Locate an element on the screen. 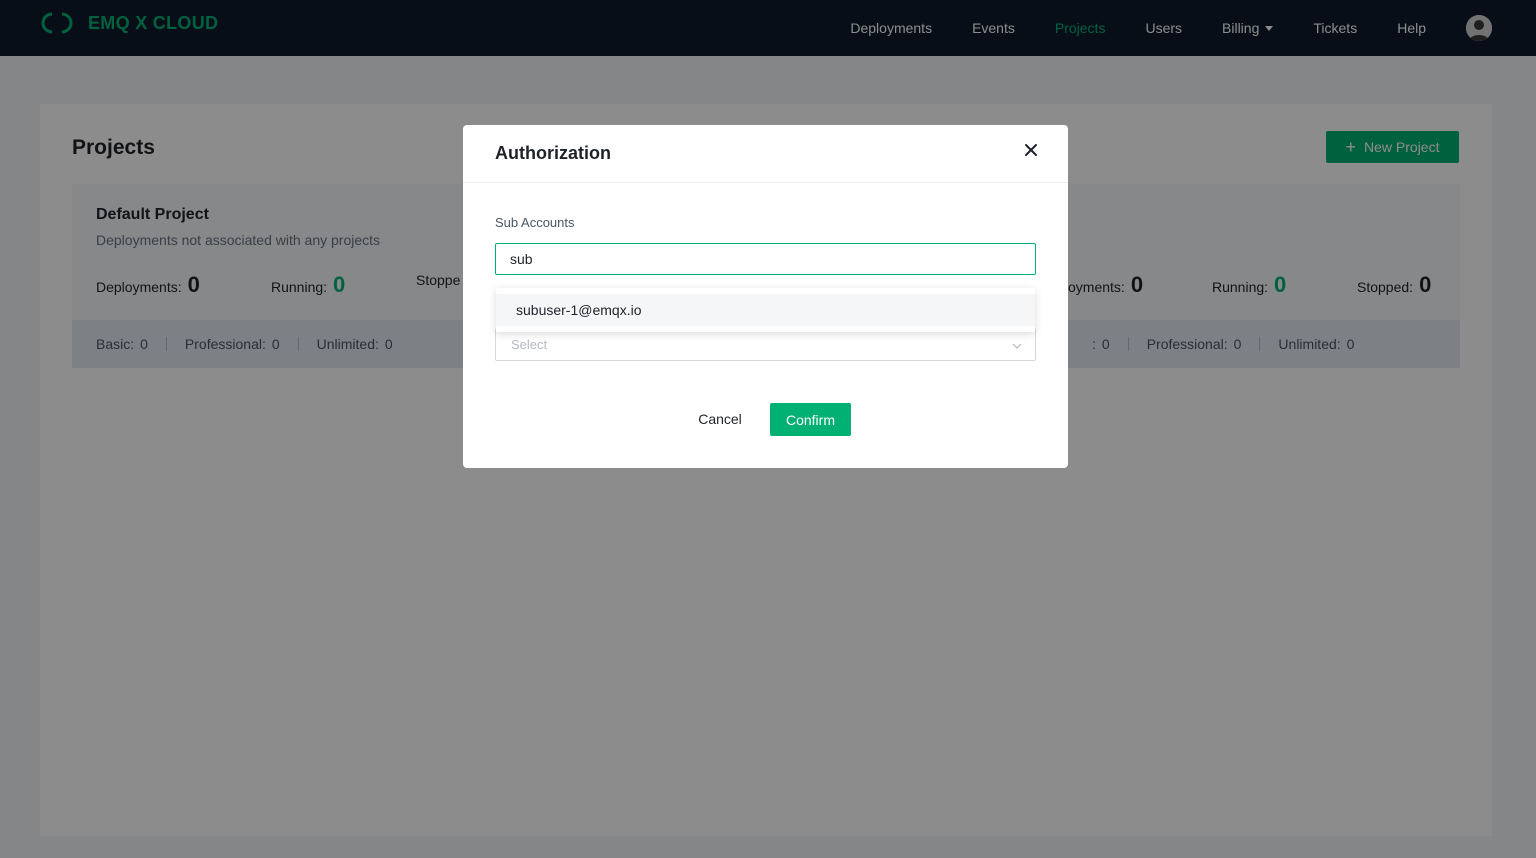 The height and width of the screenshot is (858, 1536). sub-accounts-search-input is located at coordinates (765, 259).